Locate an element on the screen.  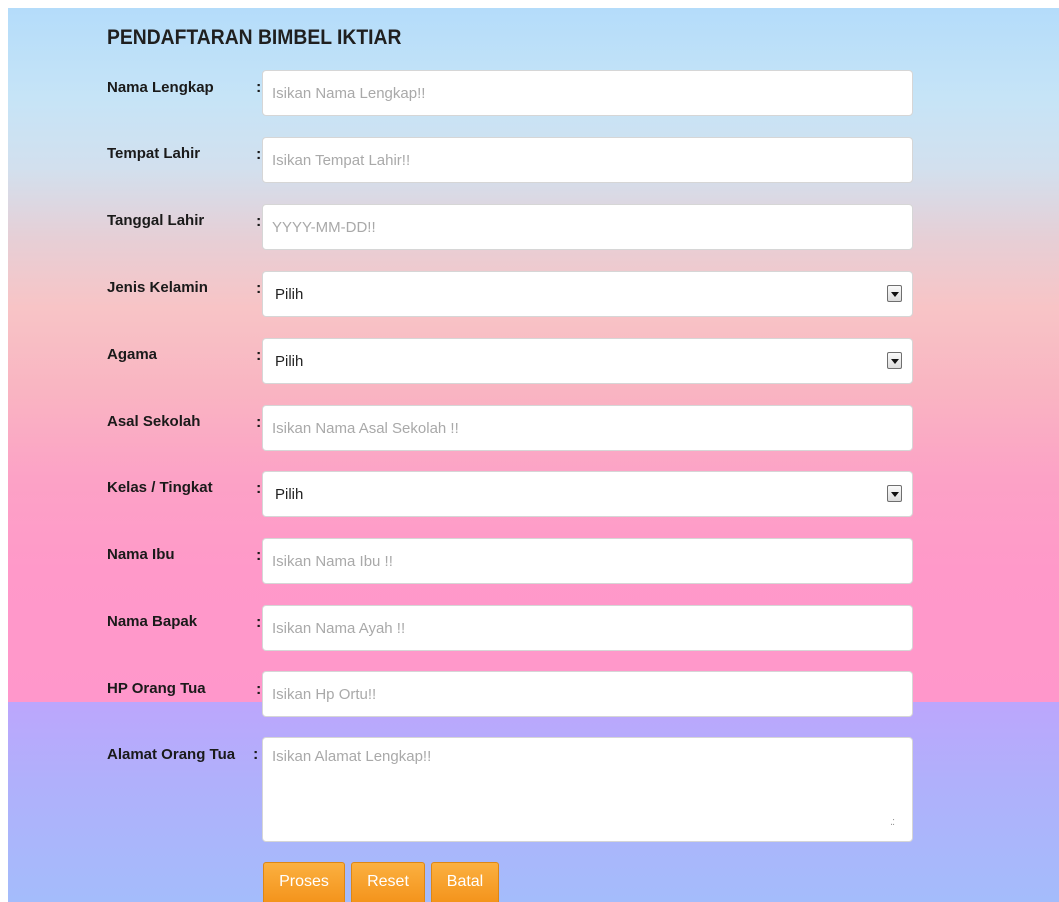
tempat-lahir-input is located at coordinates (587, 160).